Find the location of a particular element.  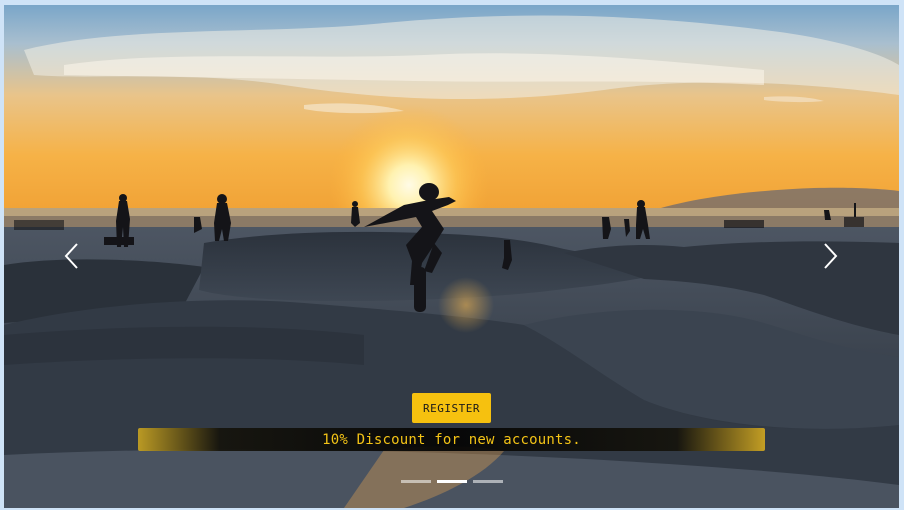

register-button: REGISTER is located at coordinates (451, 408).